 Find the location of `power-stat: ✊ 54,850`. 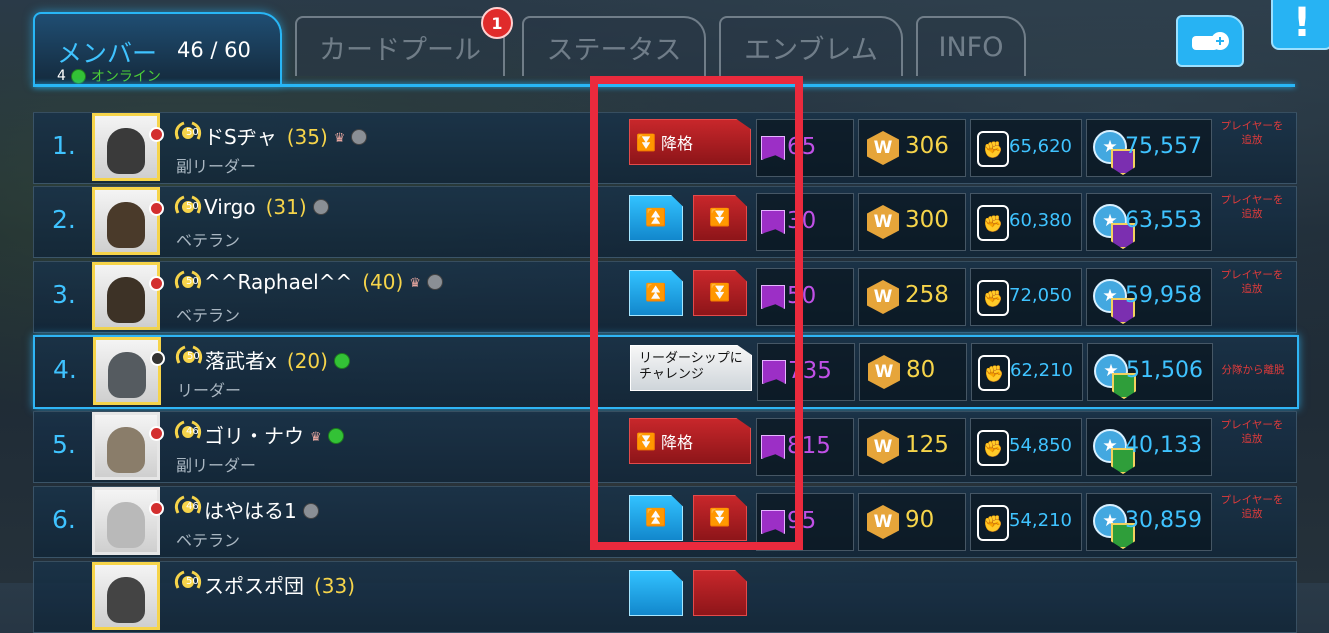

power-stat: ✊ 54,850 is located at coordinates (1026, 447).